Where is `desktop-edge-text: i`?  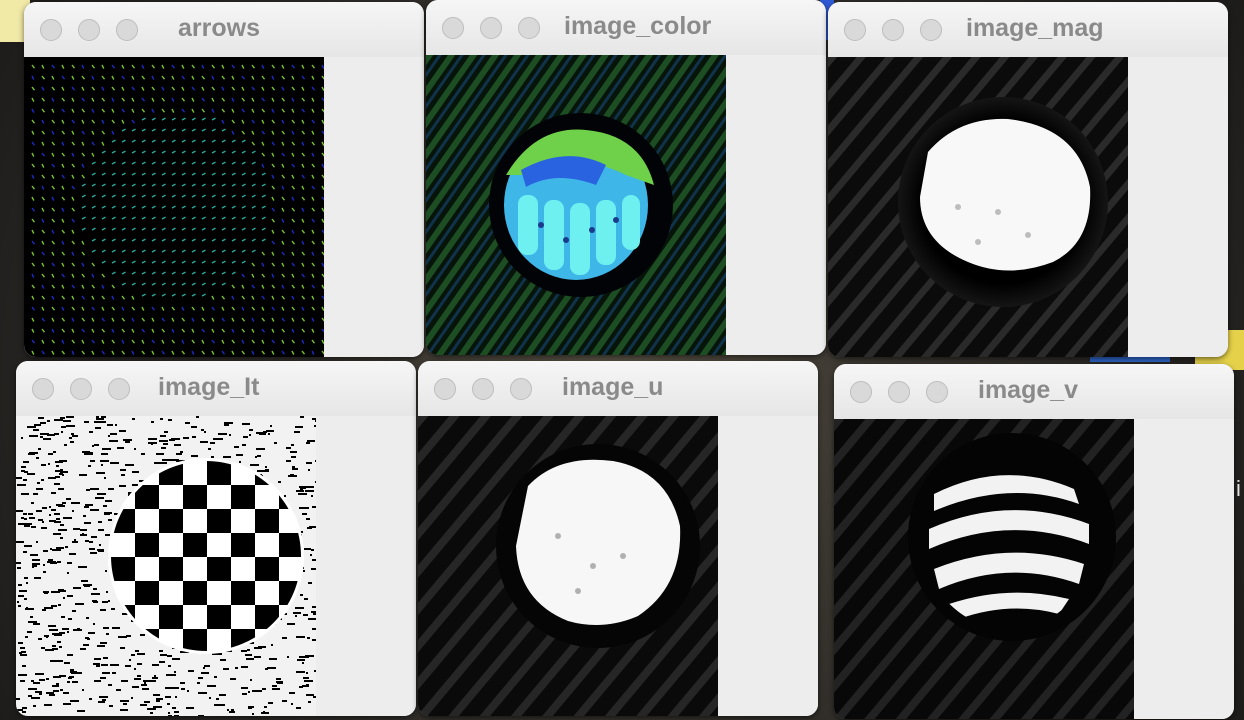
desktop-edge-text: i is located at coordinates (1238, 488).